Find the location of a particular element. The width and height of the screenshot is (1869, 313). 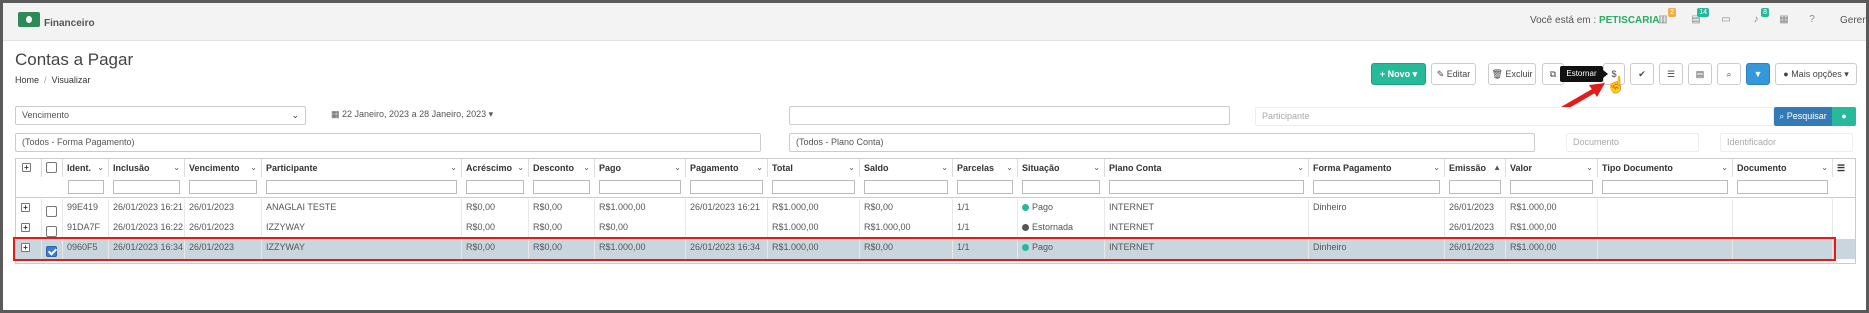

filter-vencimento is located at coordinates (223, 187).